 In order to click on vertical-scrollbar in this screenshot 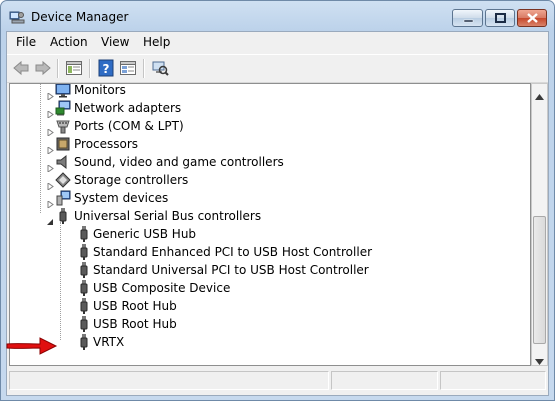, I will do `click(539, 224)`.